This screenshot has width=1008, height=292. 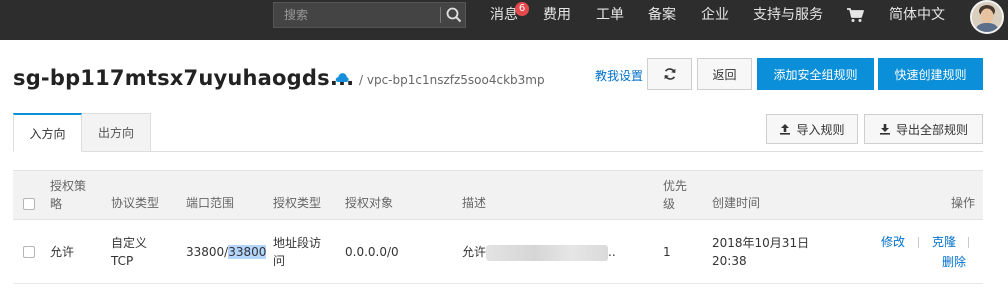 I want to click on col-port-range: 端口范围, so click(x=210, y=203).